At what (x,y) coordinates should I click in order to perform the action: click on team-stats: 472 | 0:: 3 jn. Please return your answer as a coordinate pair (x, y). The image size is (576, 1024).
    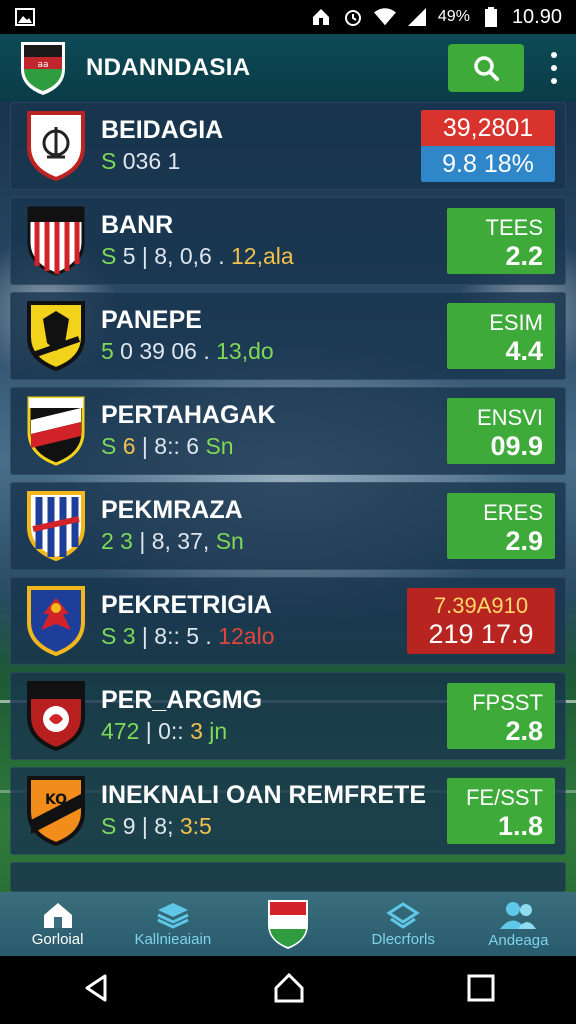
    Looking at the image, I should click on (274, 731).